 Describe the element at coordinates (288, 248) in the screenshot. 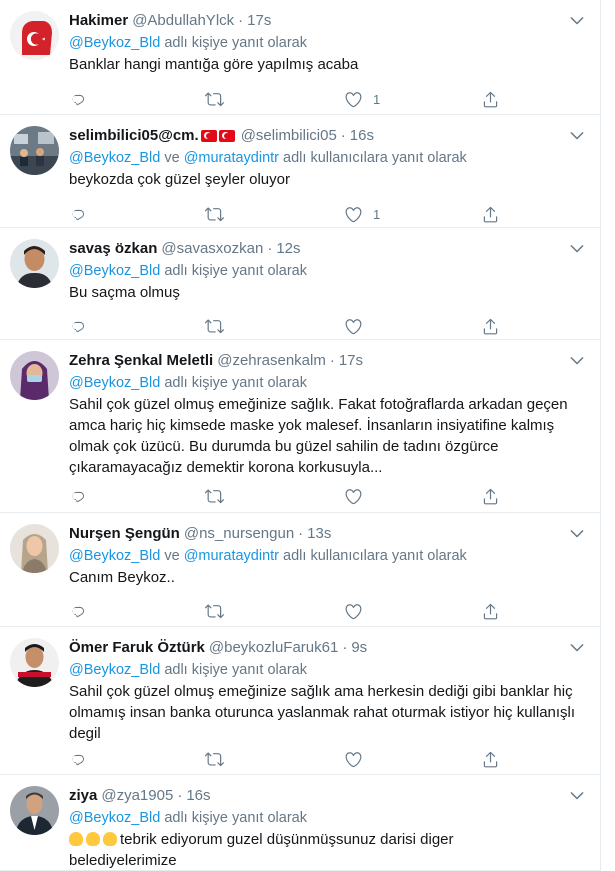

I see `timestamp: 12s` at that location.